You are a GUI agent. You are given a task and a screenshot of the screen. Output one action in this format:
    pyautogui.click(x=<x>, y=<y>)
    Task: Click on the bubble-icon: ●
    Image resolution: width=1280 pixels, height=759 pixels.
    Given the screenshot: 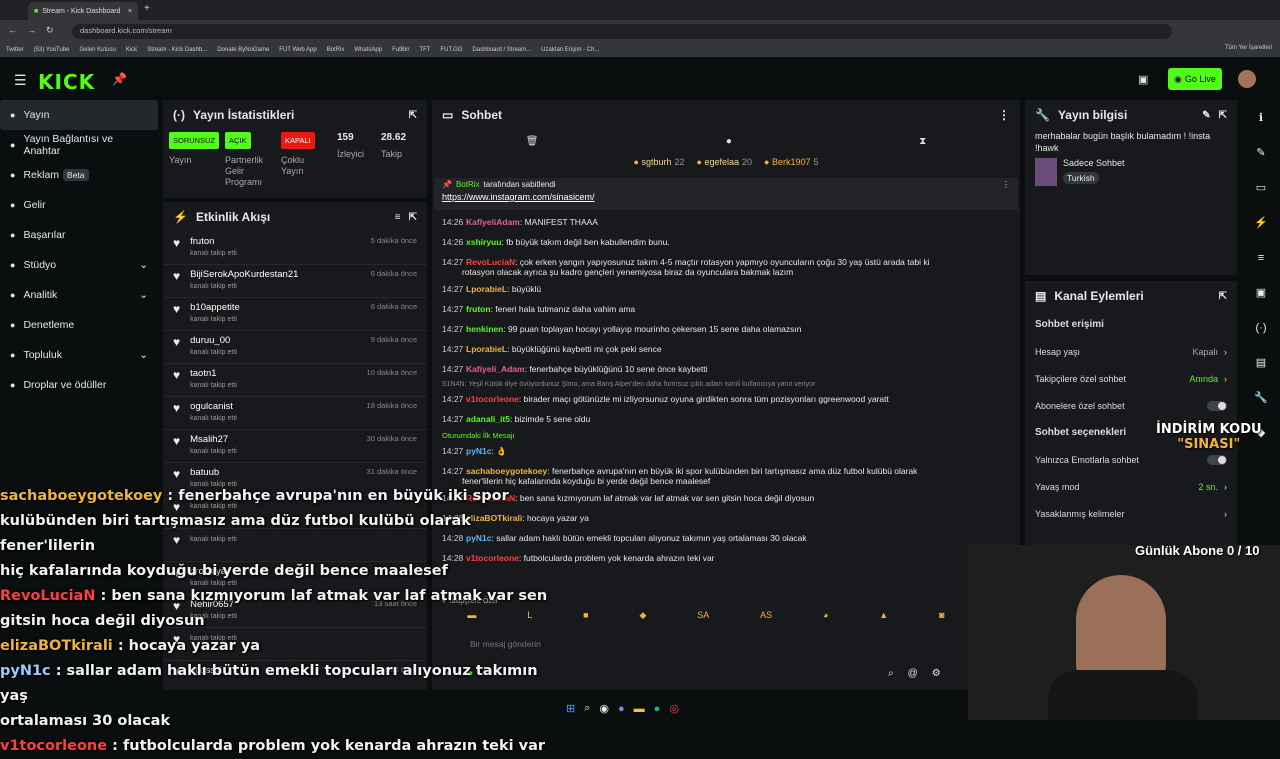 What is the action you would take?
    pyautogui.click(x=729, y=141)
    